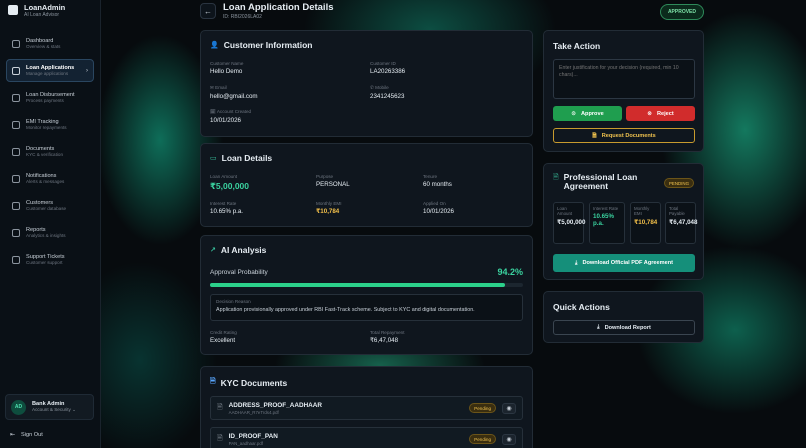  I want to click on approve-button: ⊙ Approve, so click(587, 113).